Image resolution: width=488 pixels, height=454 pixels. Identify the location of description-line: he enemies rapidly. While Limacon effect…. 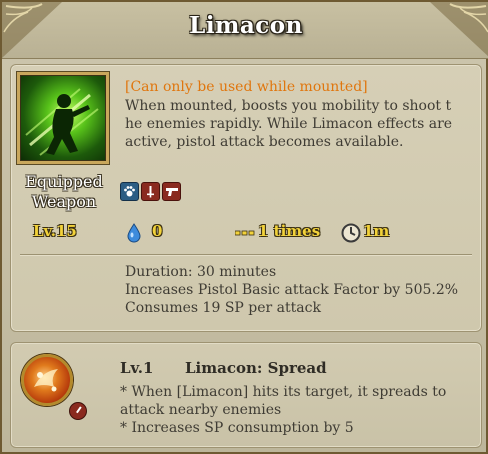
(289, 124).